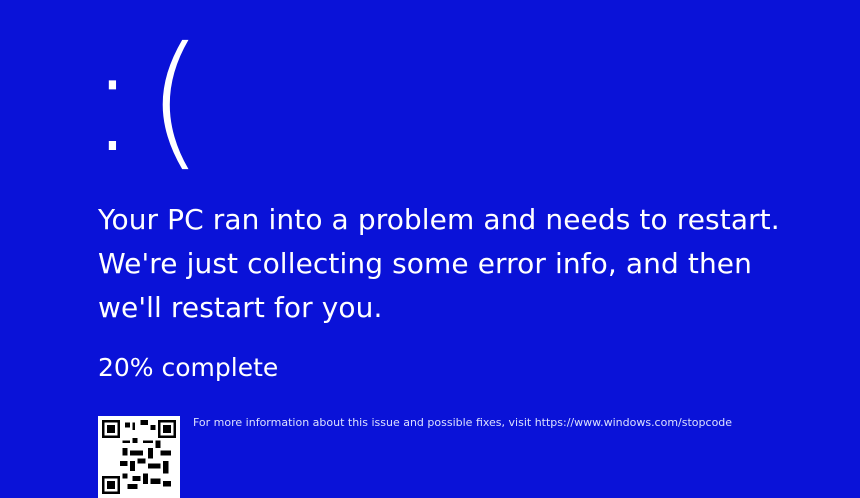  I want to click on qr-code-icon, so click(139, 457).